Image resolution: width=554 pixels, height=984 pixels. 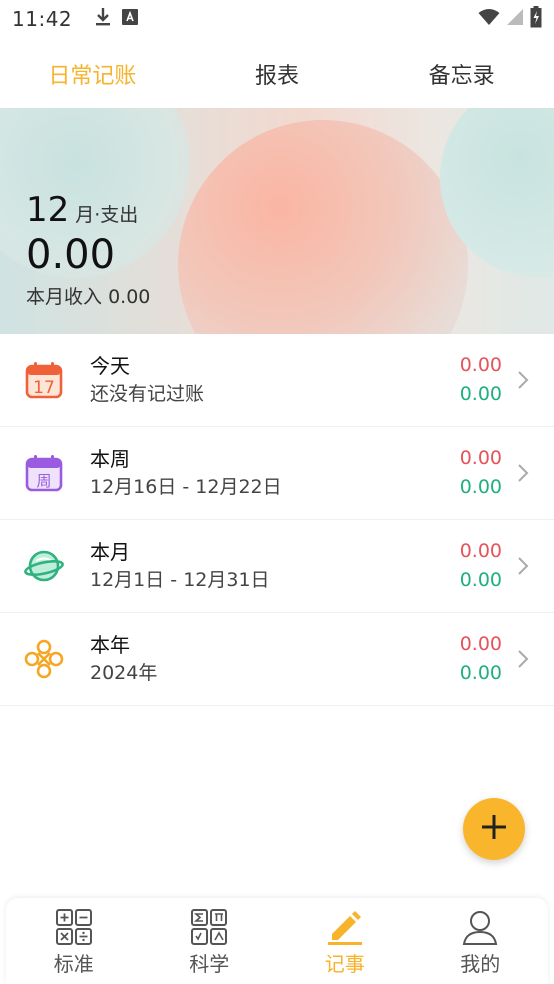 I want to click on nav-label: 记事, so click(x=344, y=964).